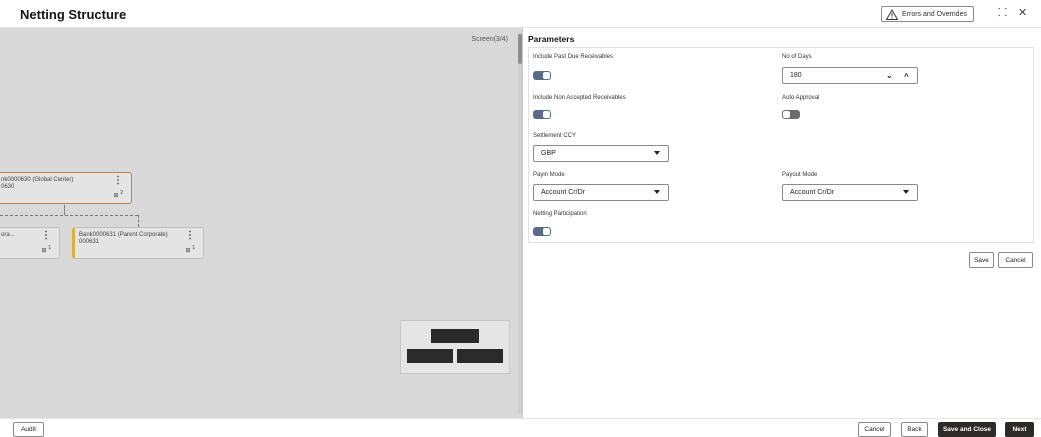 This screenshot has width=1041, height=437. What do you see at coordinates (892, 14) in the screenshot?
I see `warning-icon` at bounding box center [892, 14].